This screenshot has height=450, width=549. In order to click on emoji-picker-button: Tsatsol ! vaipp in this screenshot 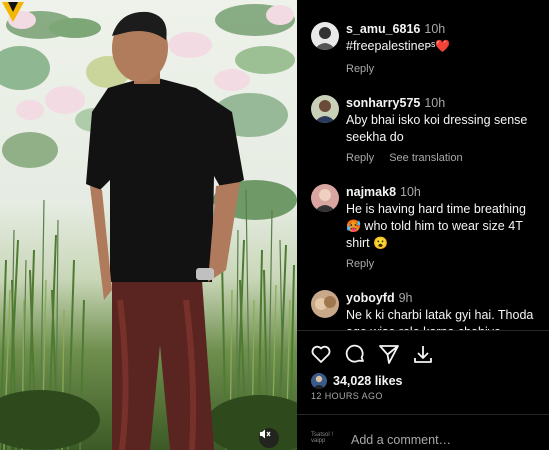, I will do `click(326, 439)`.